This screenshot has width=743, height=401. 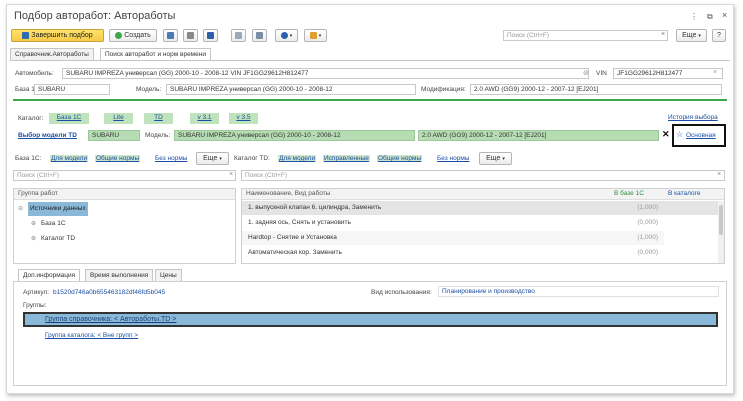 I want to click on list-button, so click(x=210, y=35).